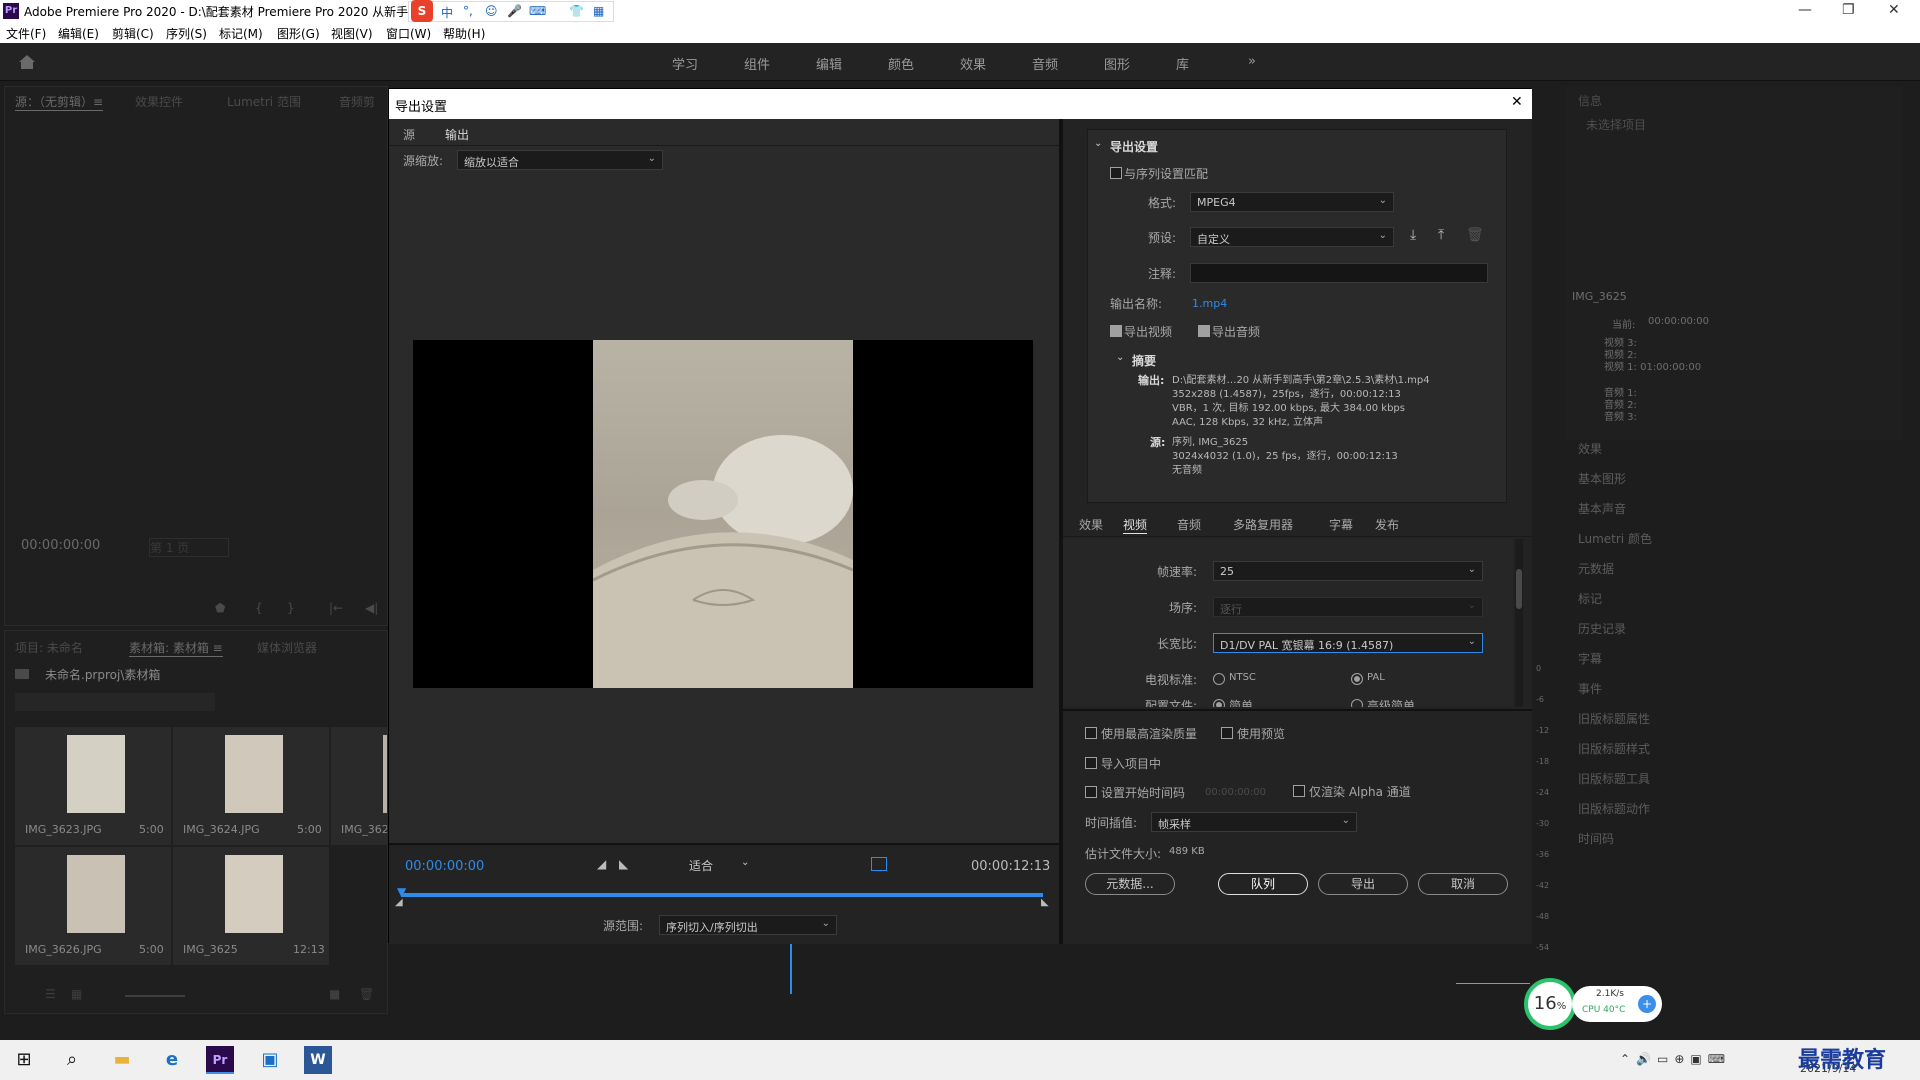 The image size is (1920, 1080). What do you see at coordinates (1235, 792) in the screenshot?
I see `start-timecode-value: 00:00:00:00` at bounding box center [1235, 792].